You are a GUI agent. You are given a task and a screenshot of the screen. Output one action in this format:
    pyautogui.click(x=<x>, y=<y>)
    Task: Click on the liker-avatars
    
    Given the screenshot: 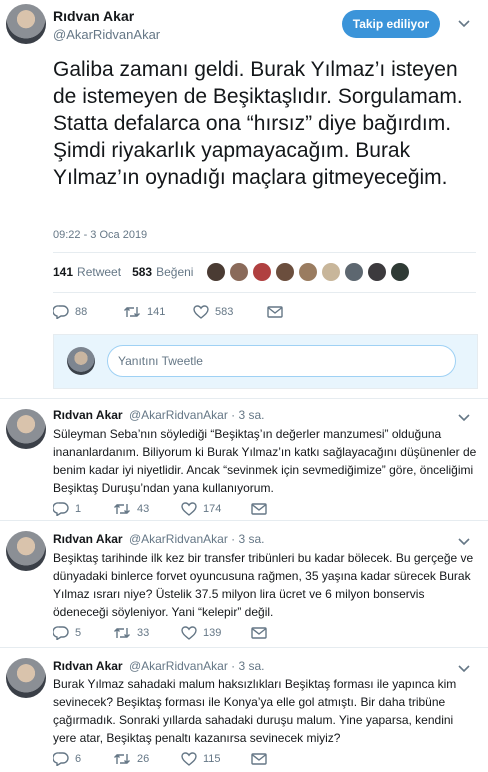 What is the action you would take?
    pyautogui.click(x=310, y=272)
    